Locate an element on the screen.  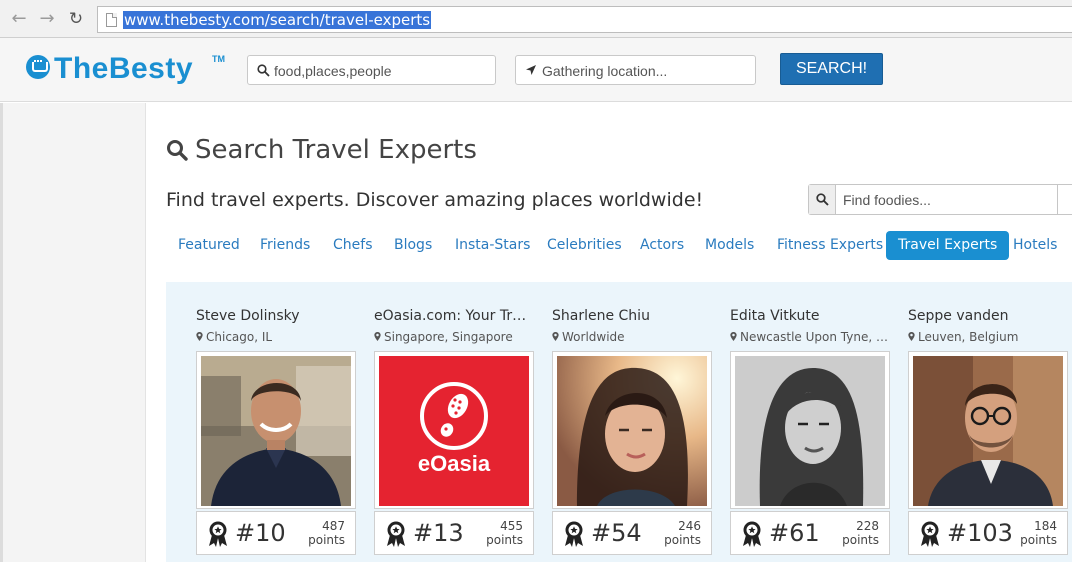
url-text: www.thebesty.com/search/travel-experts is located at coordinates (277, 20).